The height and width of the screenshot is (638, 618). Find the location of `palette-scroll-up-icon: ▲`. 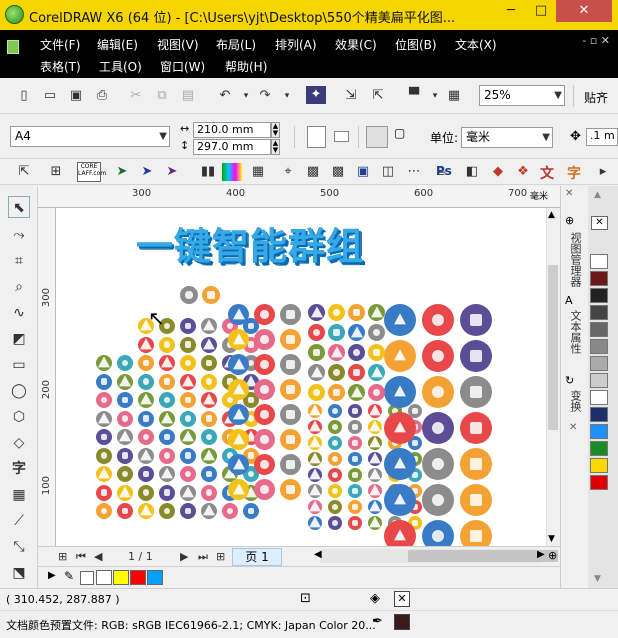

palette-scroll-up-icon: ▲ is located at coordinates (597, 195).